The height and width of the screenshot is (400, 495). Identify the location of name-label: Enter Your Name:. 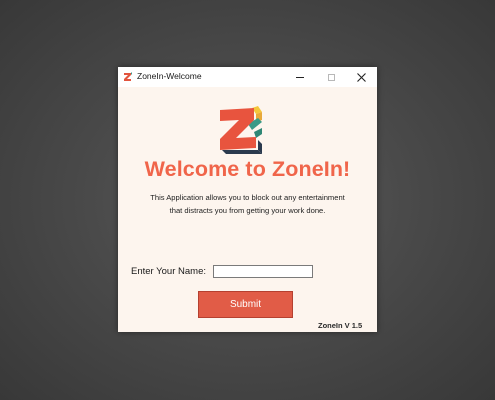
(168, 271).